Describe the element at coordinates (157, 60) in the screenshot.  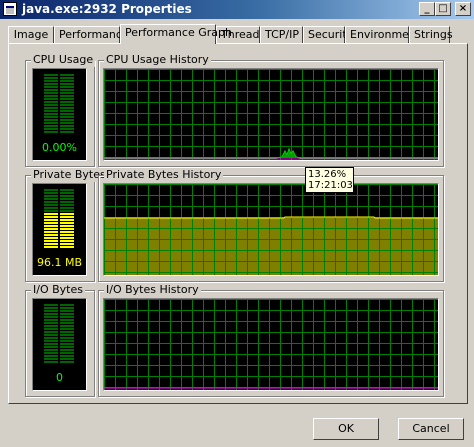
I see `cpu-history-label: CPU Usage History` at that location.